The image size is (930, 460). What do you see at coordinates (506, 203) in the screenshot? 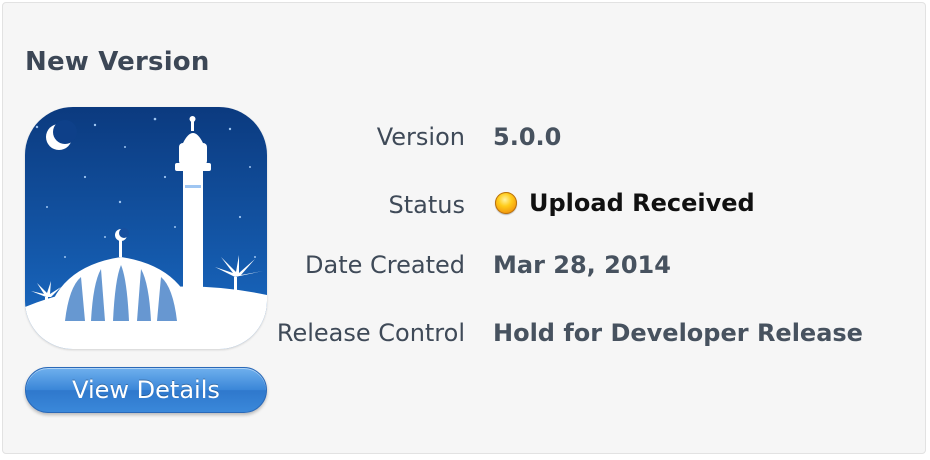
I see `status-dot-icon` at bounding box center [506, 203].